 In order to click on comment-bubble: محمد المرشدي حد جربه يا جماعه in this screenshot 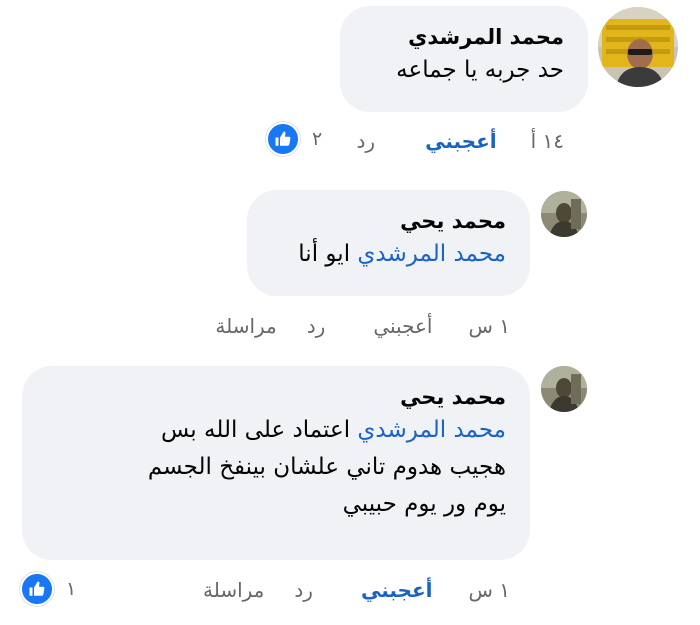, I will do `click(464, 59)`.